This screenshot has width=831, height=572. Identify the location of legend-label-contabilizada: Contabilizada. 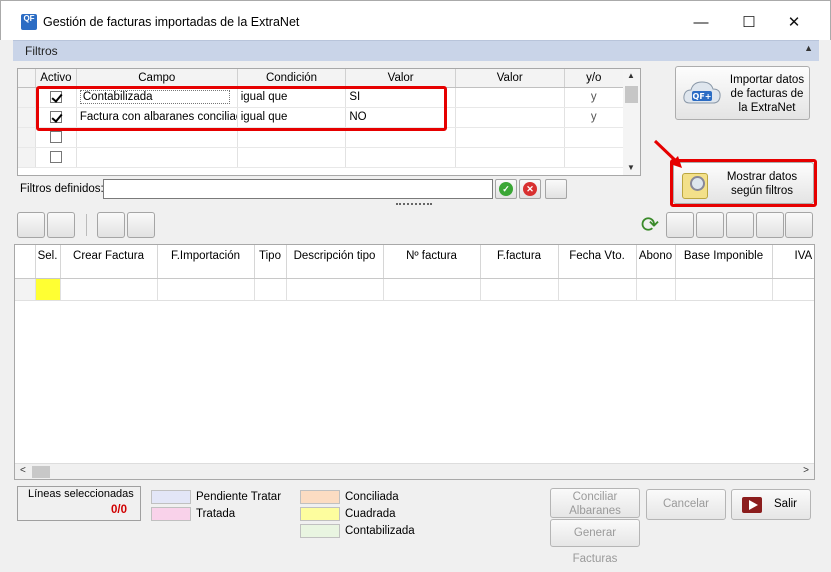
(380, 531).